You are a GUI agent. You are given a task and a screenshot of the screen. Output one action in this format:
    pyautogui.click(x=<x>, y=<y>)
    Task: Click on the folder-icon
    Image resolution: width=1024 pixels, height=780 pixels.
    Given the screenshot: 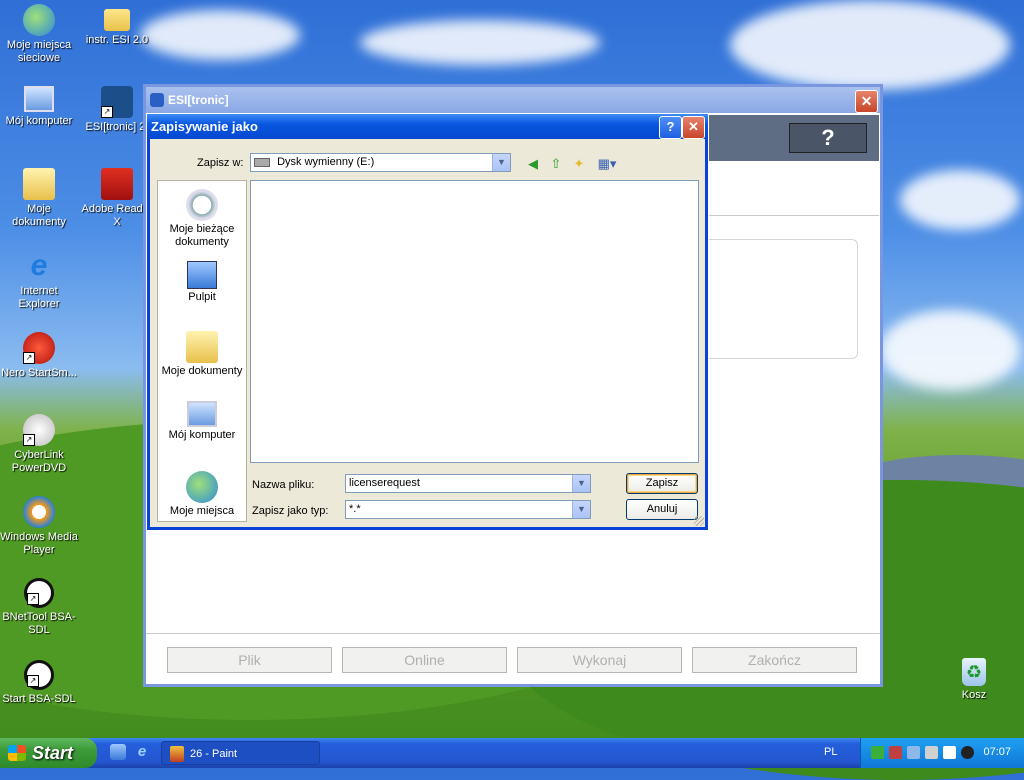 What is the action you would take?
    pyautogui.click(x=117, y=20)
    